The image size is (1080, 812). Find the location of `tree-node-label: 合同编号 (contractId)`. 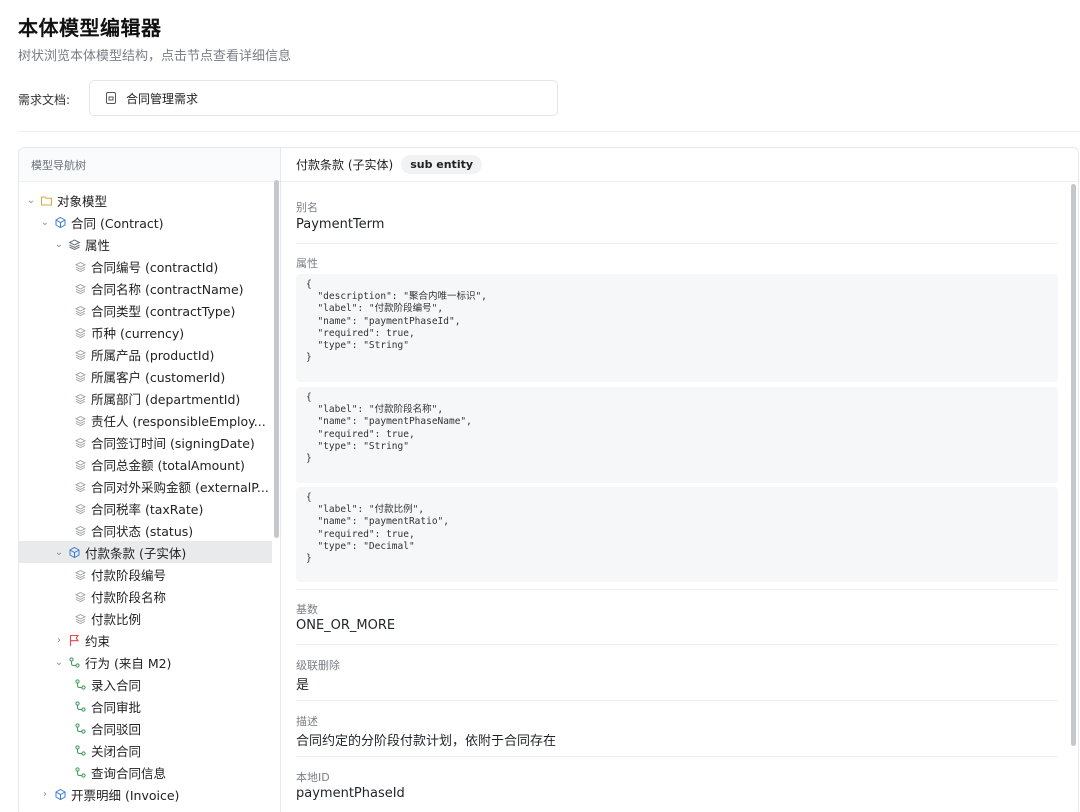

tree-node-label: 合同编号 (contractId) is located at coordinates (155, 267).